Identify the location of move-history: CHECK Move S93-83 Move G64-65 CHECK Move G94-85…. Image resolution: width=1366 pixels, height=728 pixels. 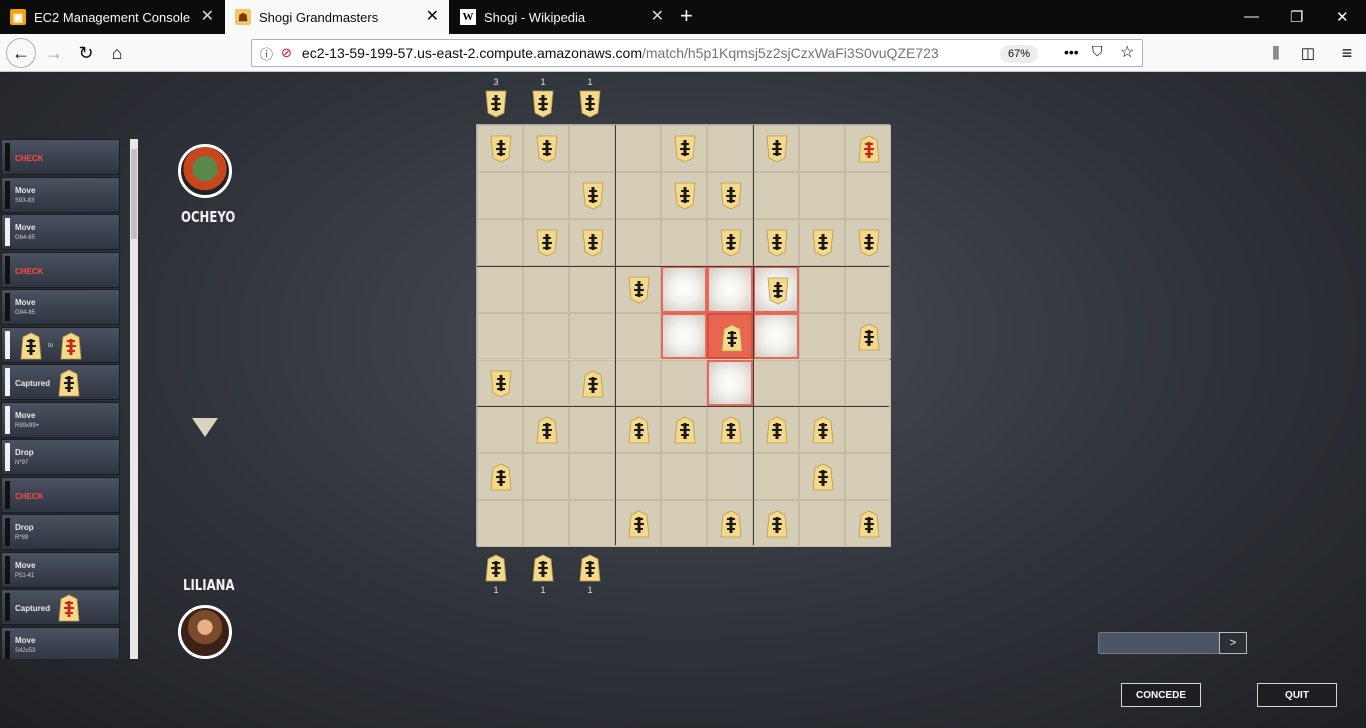
(61, 399).